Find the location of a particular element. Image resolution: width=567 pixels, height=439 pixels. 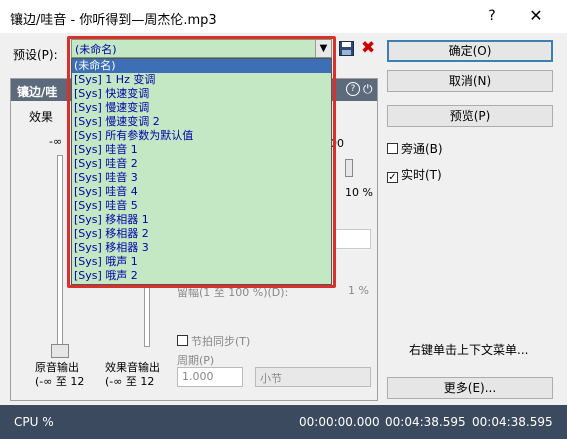

title-bar: 镶边/哇音 - 你听得到—周杰伦.mp3 ? ✕ is located at coordinates (283, 16).